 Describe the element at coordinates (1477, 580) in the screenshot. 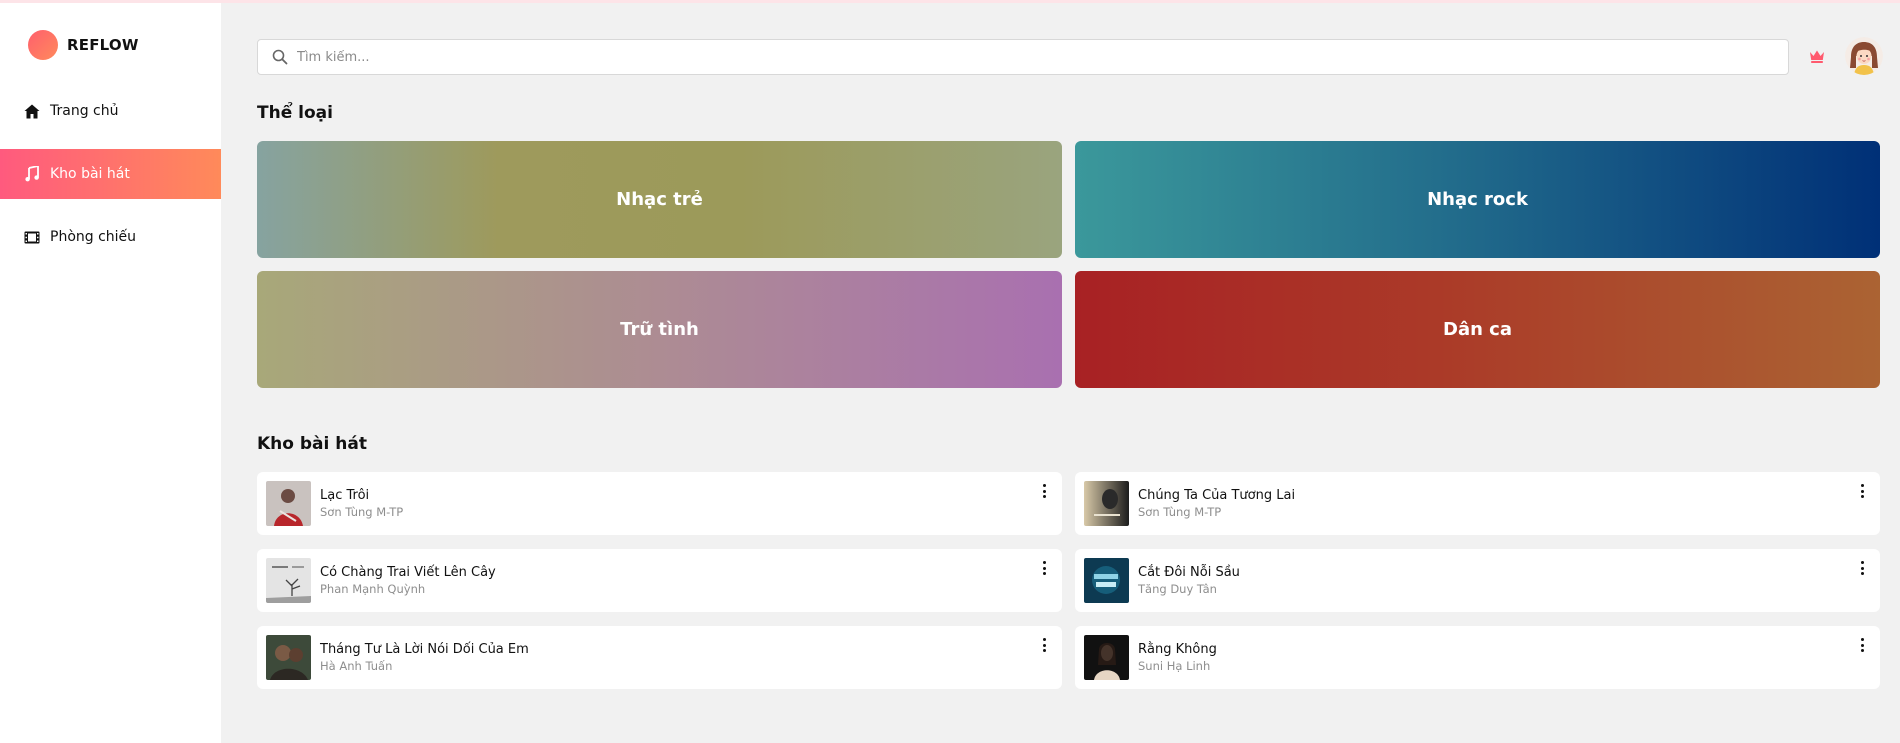

I see `song-item: Cắt Đôi Nỗi Sầu Tăng Duy Tân` at that location.